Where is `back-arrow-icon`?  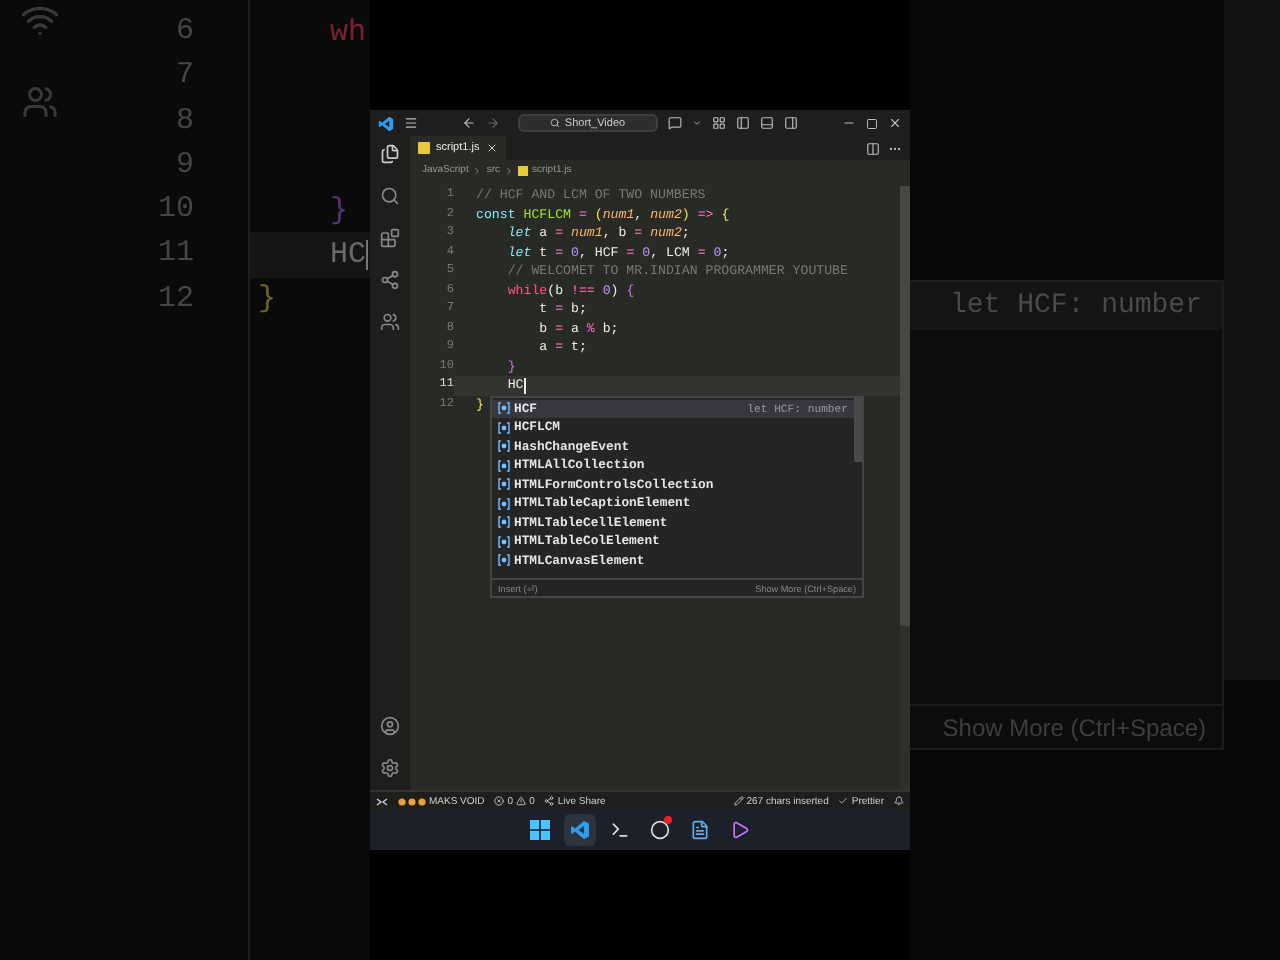
back-arrow-icon is located at coordinates (469, 123).